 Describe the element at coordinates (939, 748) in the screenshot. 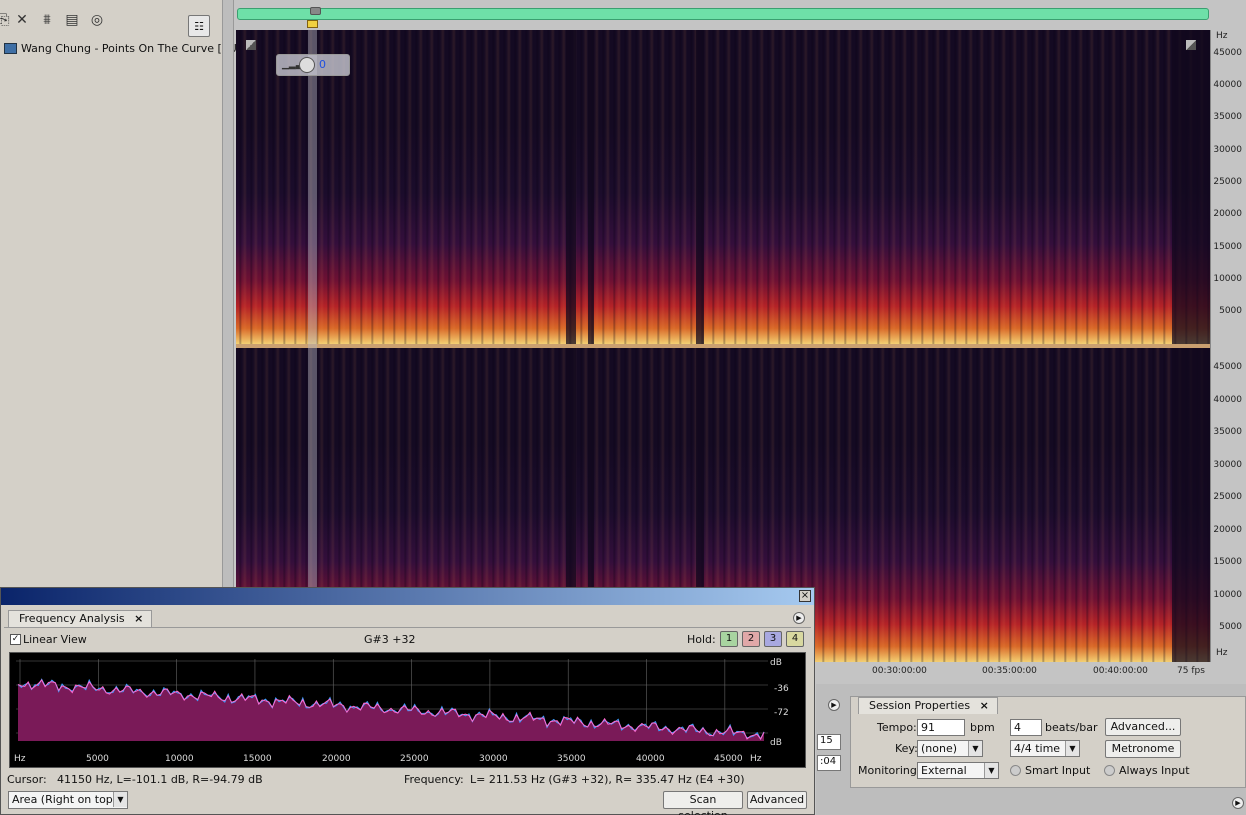

I see `key-select-value: (none)` at that location.